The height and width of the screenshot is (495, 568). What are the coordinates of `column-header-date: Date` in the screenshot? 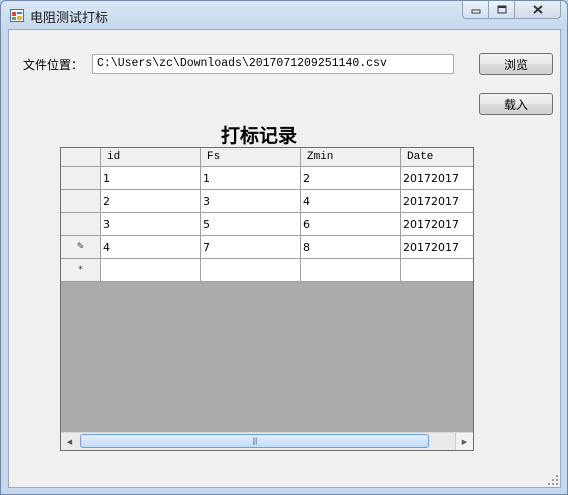 It's located at (437, 157).